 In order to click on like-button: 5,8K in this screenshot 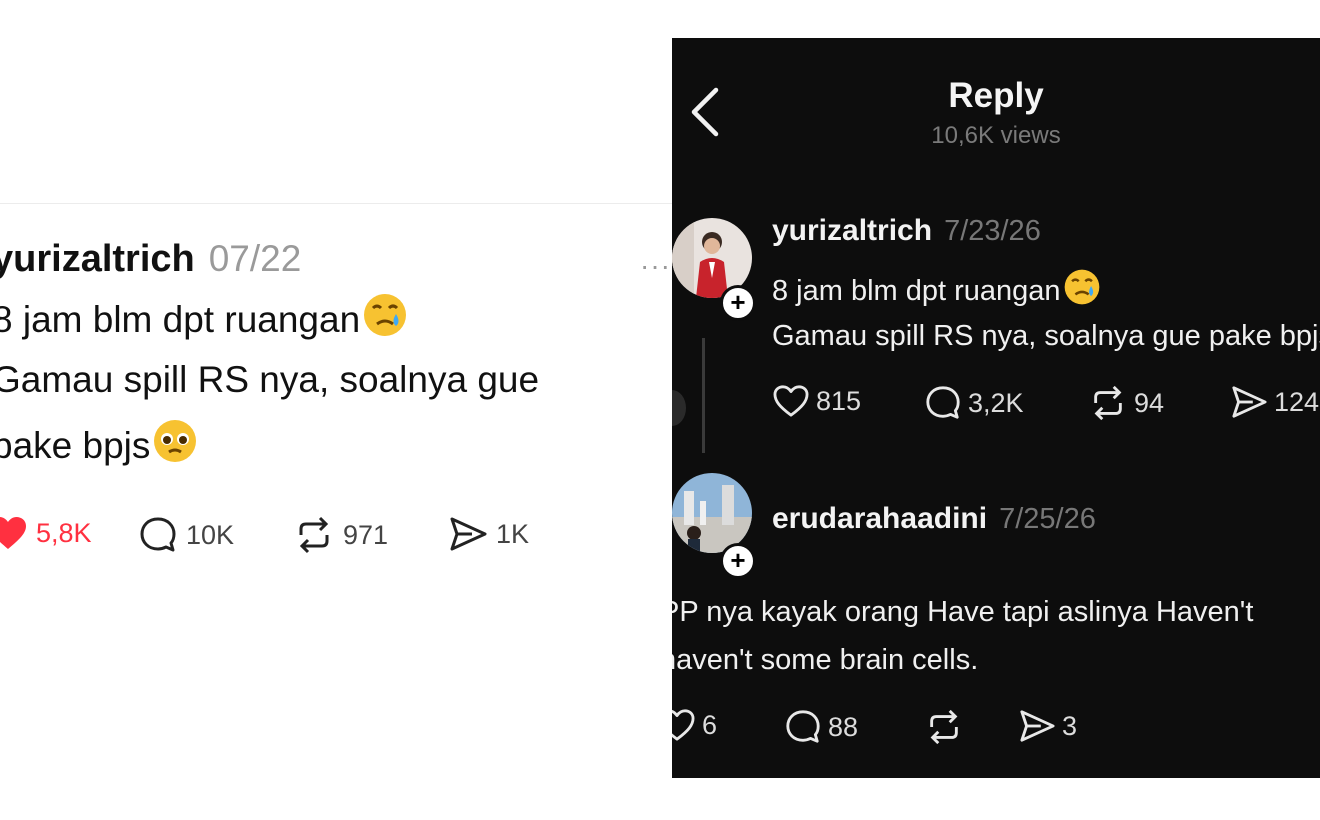, I will do `click(46, 533)`.